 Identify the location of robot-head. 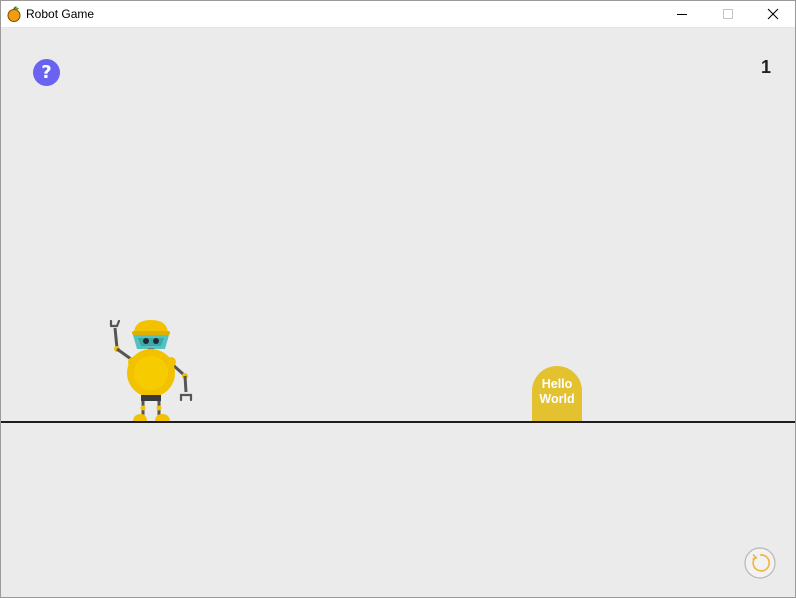
(151, 336).